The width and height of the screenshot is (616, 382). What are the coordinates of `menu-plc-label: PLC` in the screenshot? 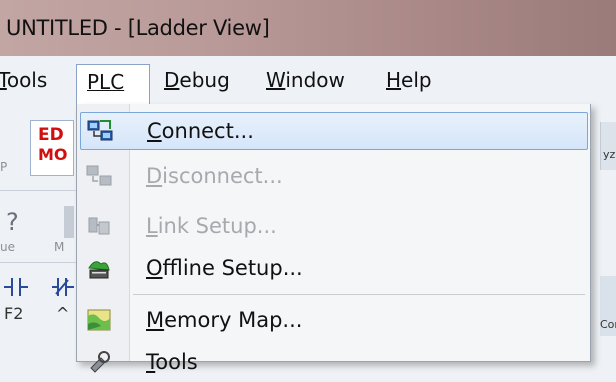 It's located at (106, 82).